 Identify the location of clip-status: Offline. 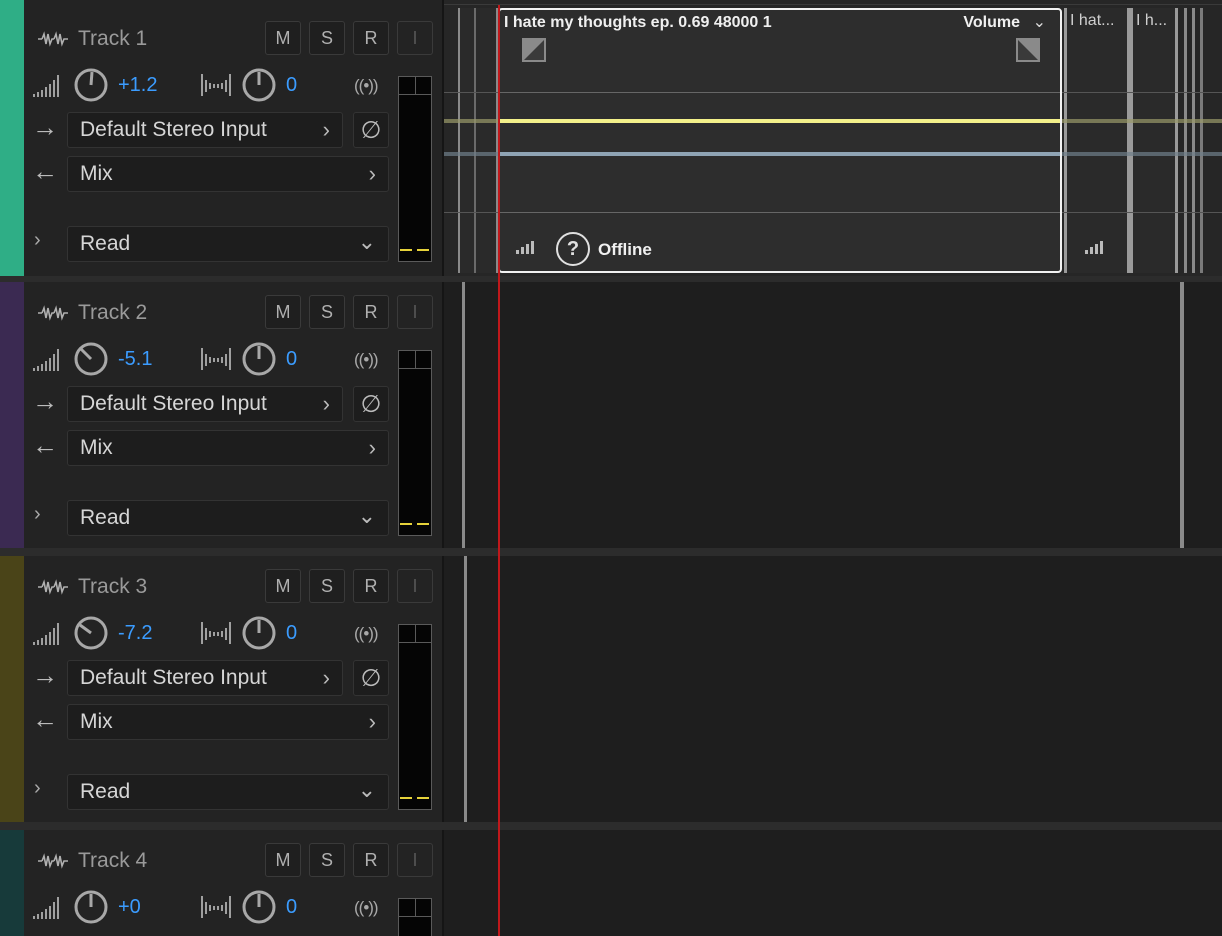
(625, 249).